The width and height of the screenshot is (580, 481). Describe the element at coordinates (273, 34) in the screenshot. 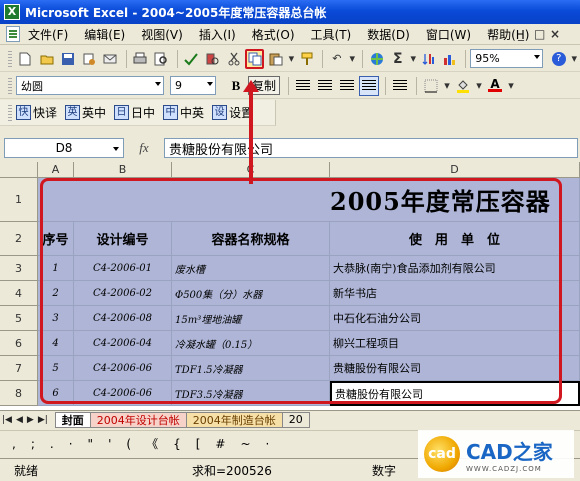

I see `menu-format: 格式(O)` at that location.